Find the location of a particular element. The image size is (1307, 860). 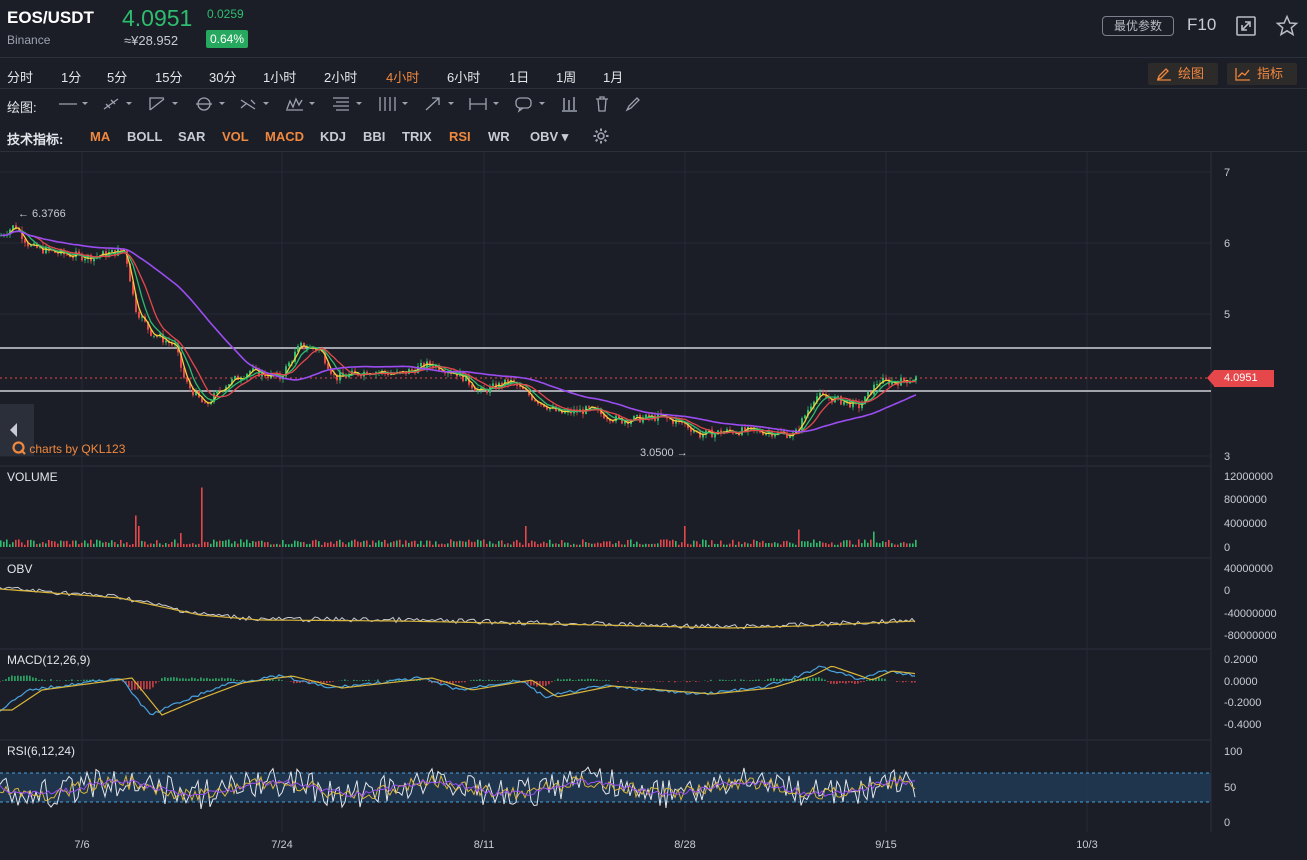

y-tick-label: -0.2000 is located at coordinates (1242, 703).